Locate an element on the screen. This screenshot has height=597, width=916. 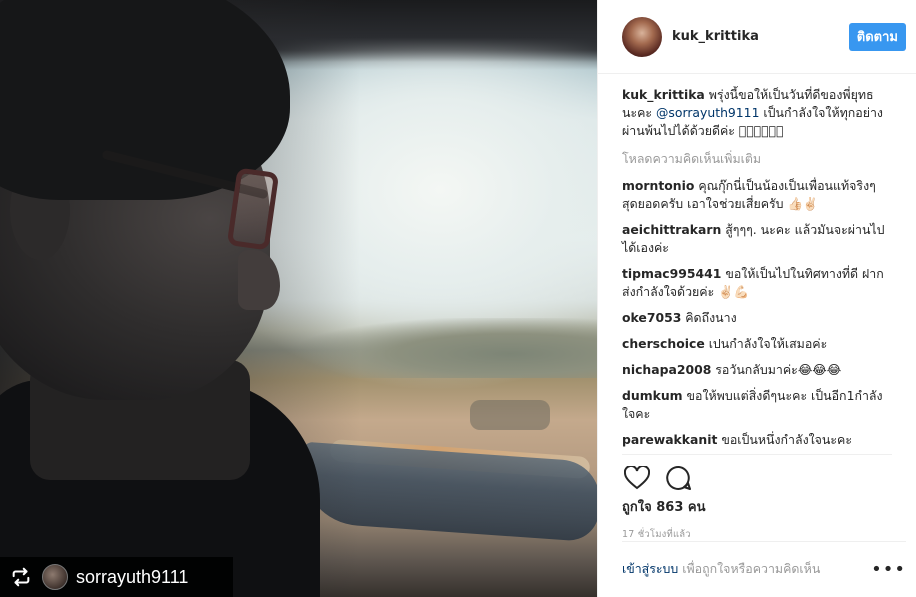
comment-username: dumkum is located at coordinates (652, 395).